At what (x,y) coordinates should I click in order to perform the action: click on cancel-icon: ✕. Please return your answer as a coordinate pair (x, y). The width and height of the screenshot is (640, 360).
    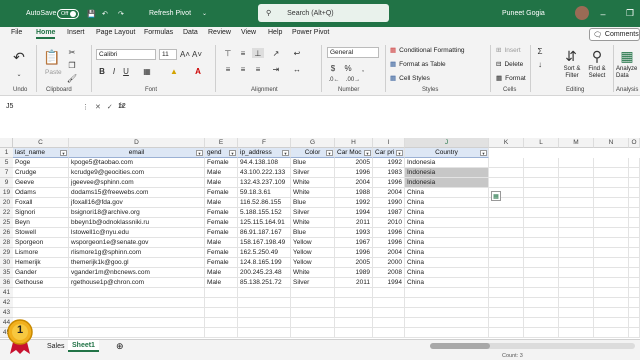
    Looking at the image, I should click on (98, 107).